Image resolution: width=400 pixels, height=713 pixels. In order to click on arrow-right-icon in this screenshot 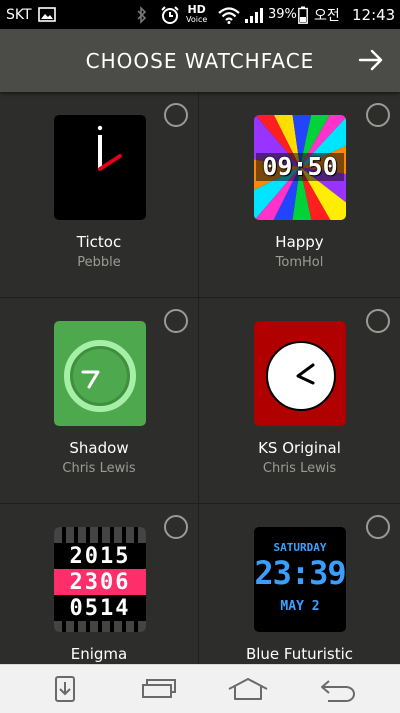, I will do `click(370, 60)`.